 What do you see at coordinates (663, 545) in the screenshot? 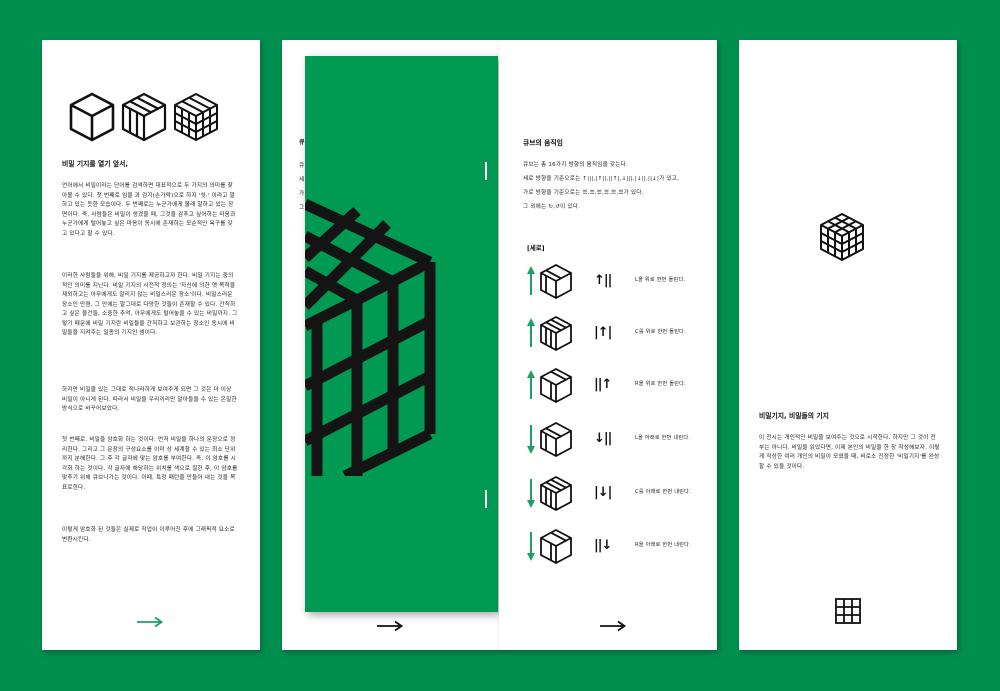
I see `move-description: R을 아래로 한번 내린다.` at bounding box center [663, 545].